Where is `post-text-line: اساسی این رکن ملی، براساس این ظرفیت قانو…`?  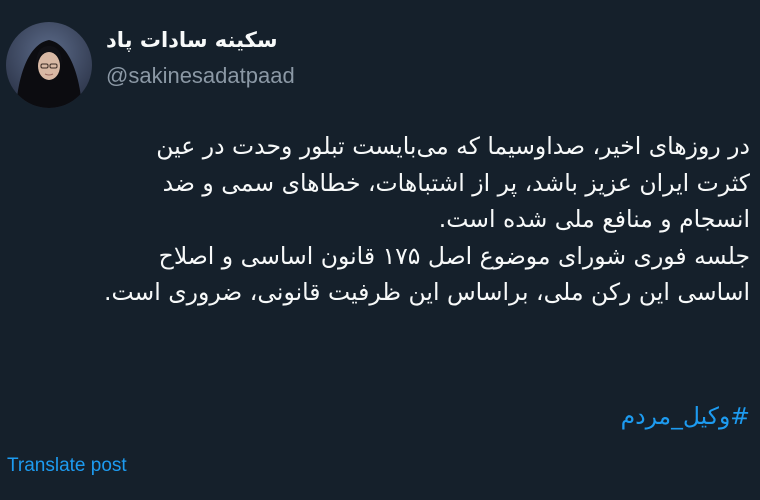
post-text-line: اساسی این رکن ملی، براساس این ظرفیت قانو… is located at coordinates (427, 292).